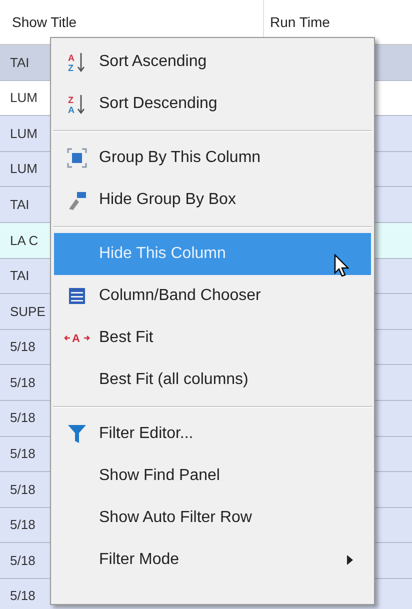 The image size is (412, 609). What do you see at coordinates (212, 518) in the screenshot?
I see `menu-item: Show Auto Filter Row` at bounding box center [212, 518].